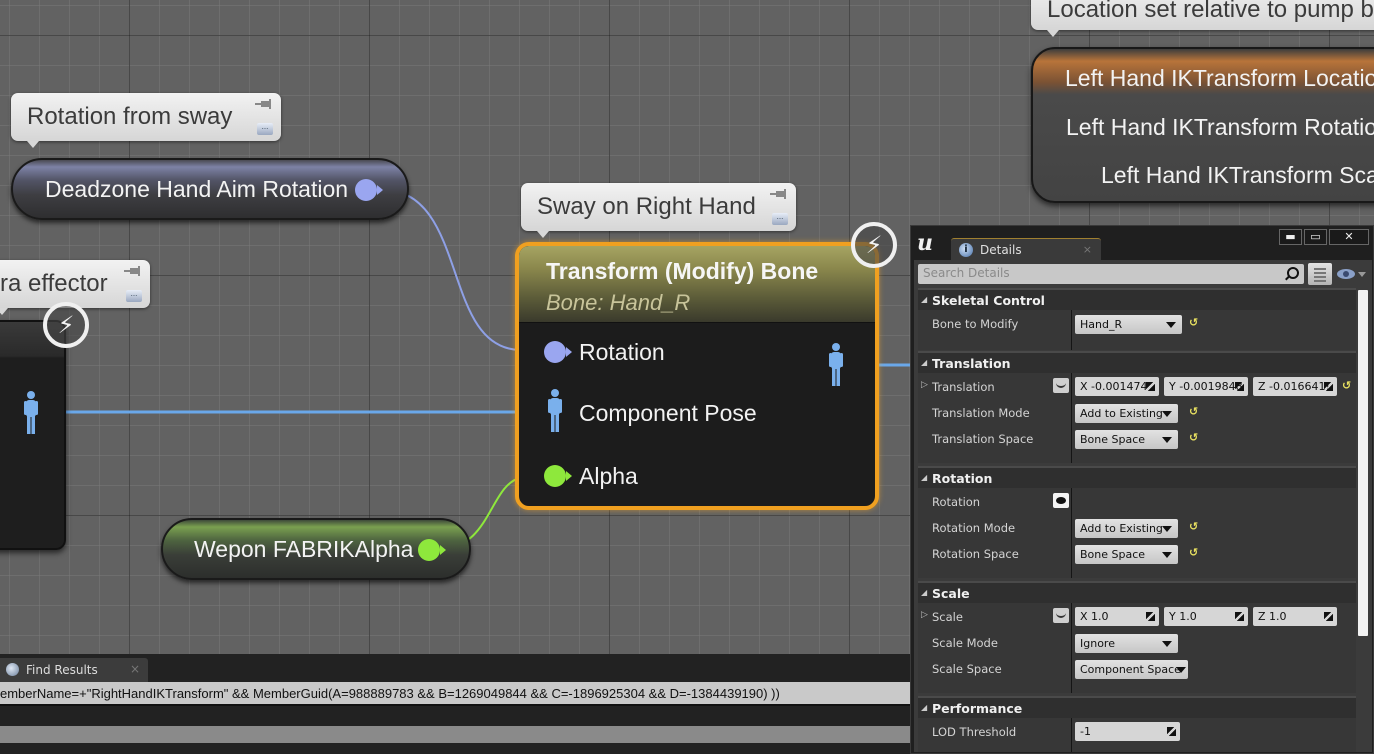  I want to click on translation-mode-combo: Add to Existing, so click(1126, 413).